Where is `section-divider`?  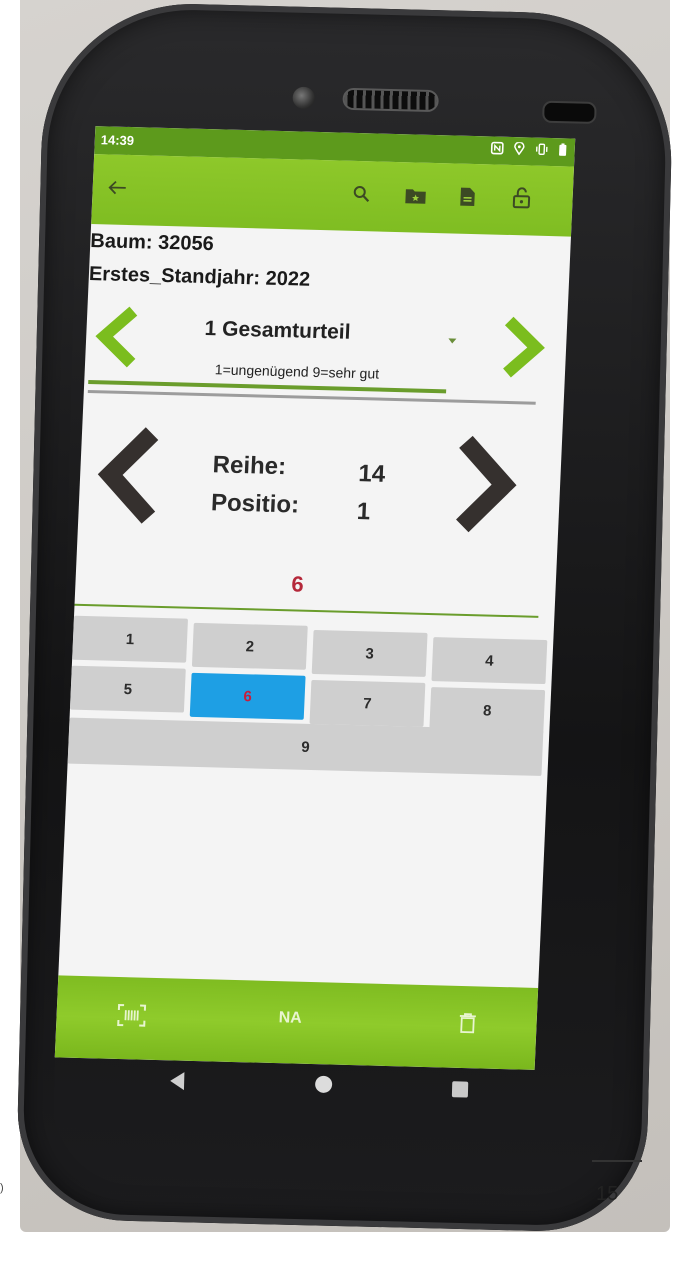 section-divider is located at coordinates (311, 397).